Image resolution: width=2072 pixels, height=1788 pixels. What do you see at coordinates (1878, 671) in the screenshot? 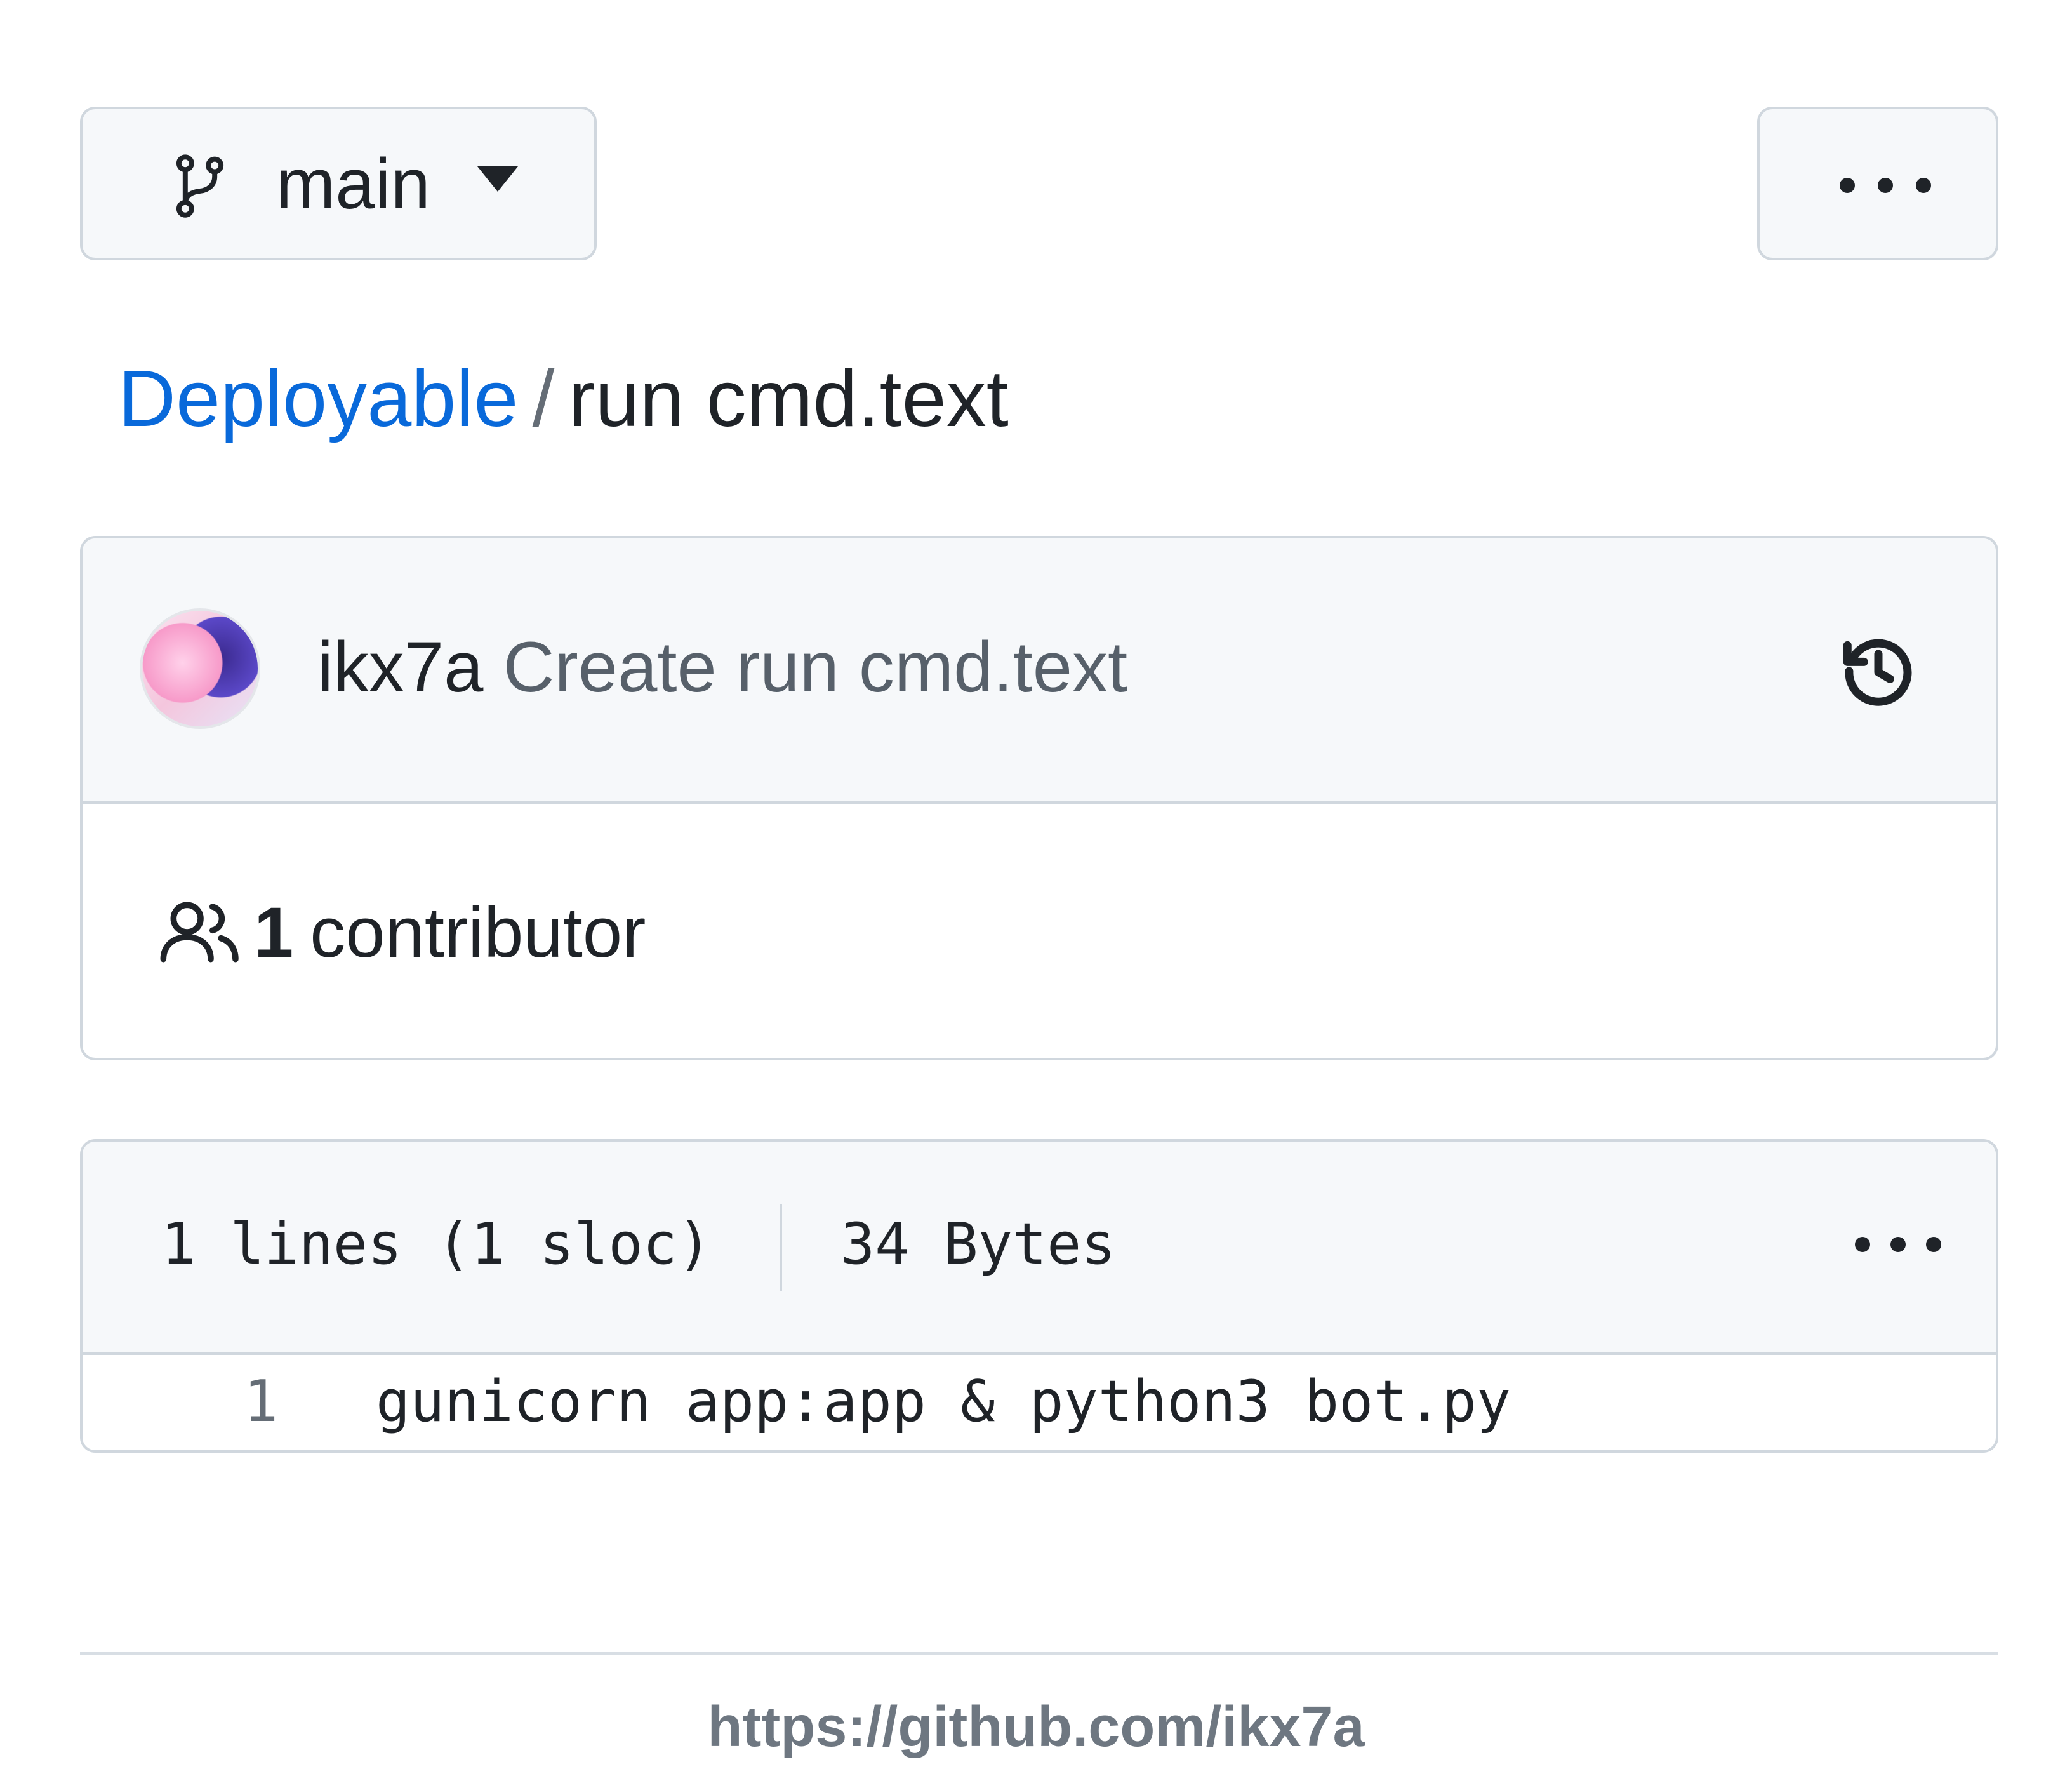
I see `history-icon` at bounding box center [1878, 671].